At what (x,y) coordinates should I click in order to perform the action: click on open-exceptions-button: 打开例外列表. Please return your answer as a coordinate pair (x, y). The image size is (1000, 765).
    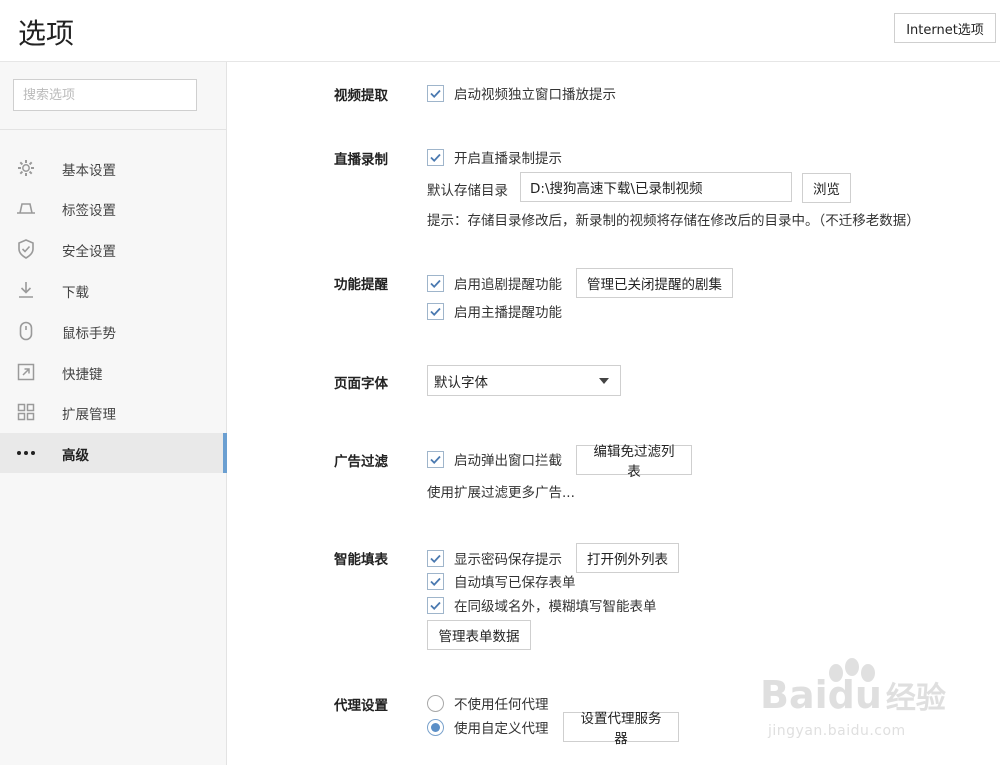
    Looking at the image, I should click on (627, 558).